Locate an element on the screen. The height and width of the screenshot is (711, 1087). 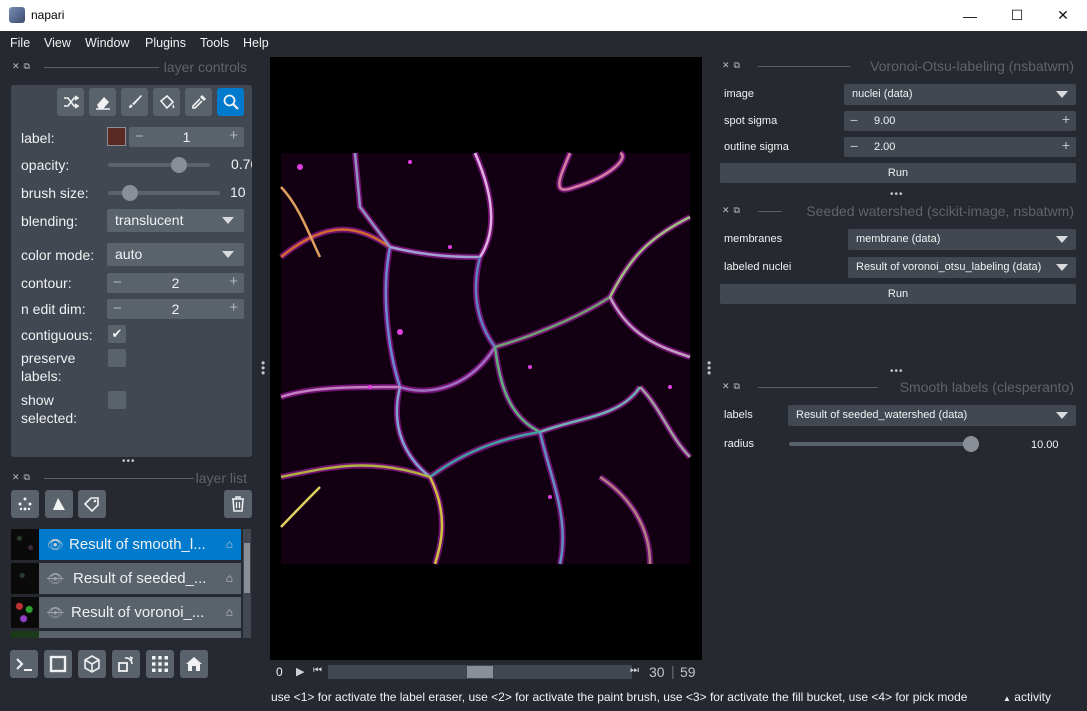
paint-brush-icon is located at coordinates (135, 101).